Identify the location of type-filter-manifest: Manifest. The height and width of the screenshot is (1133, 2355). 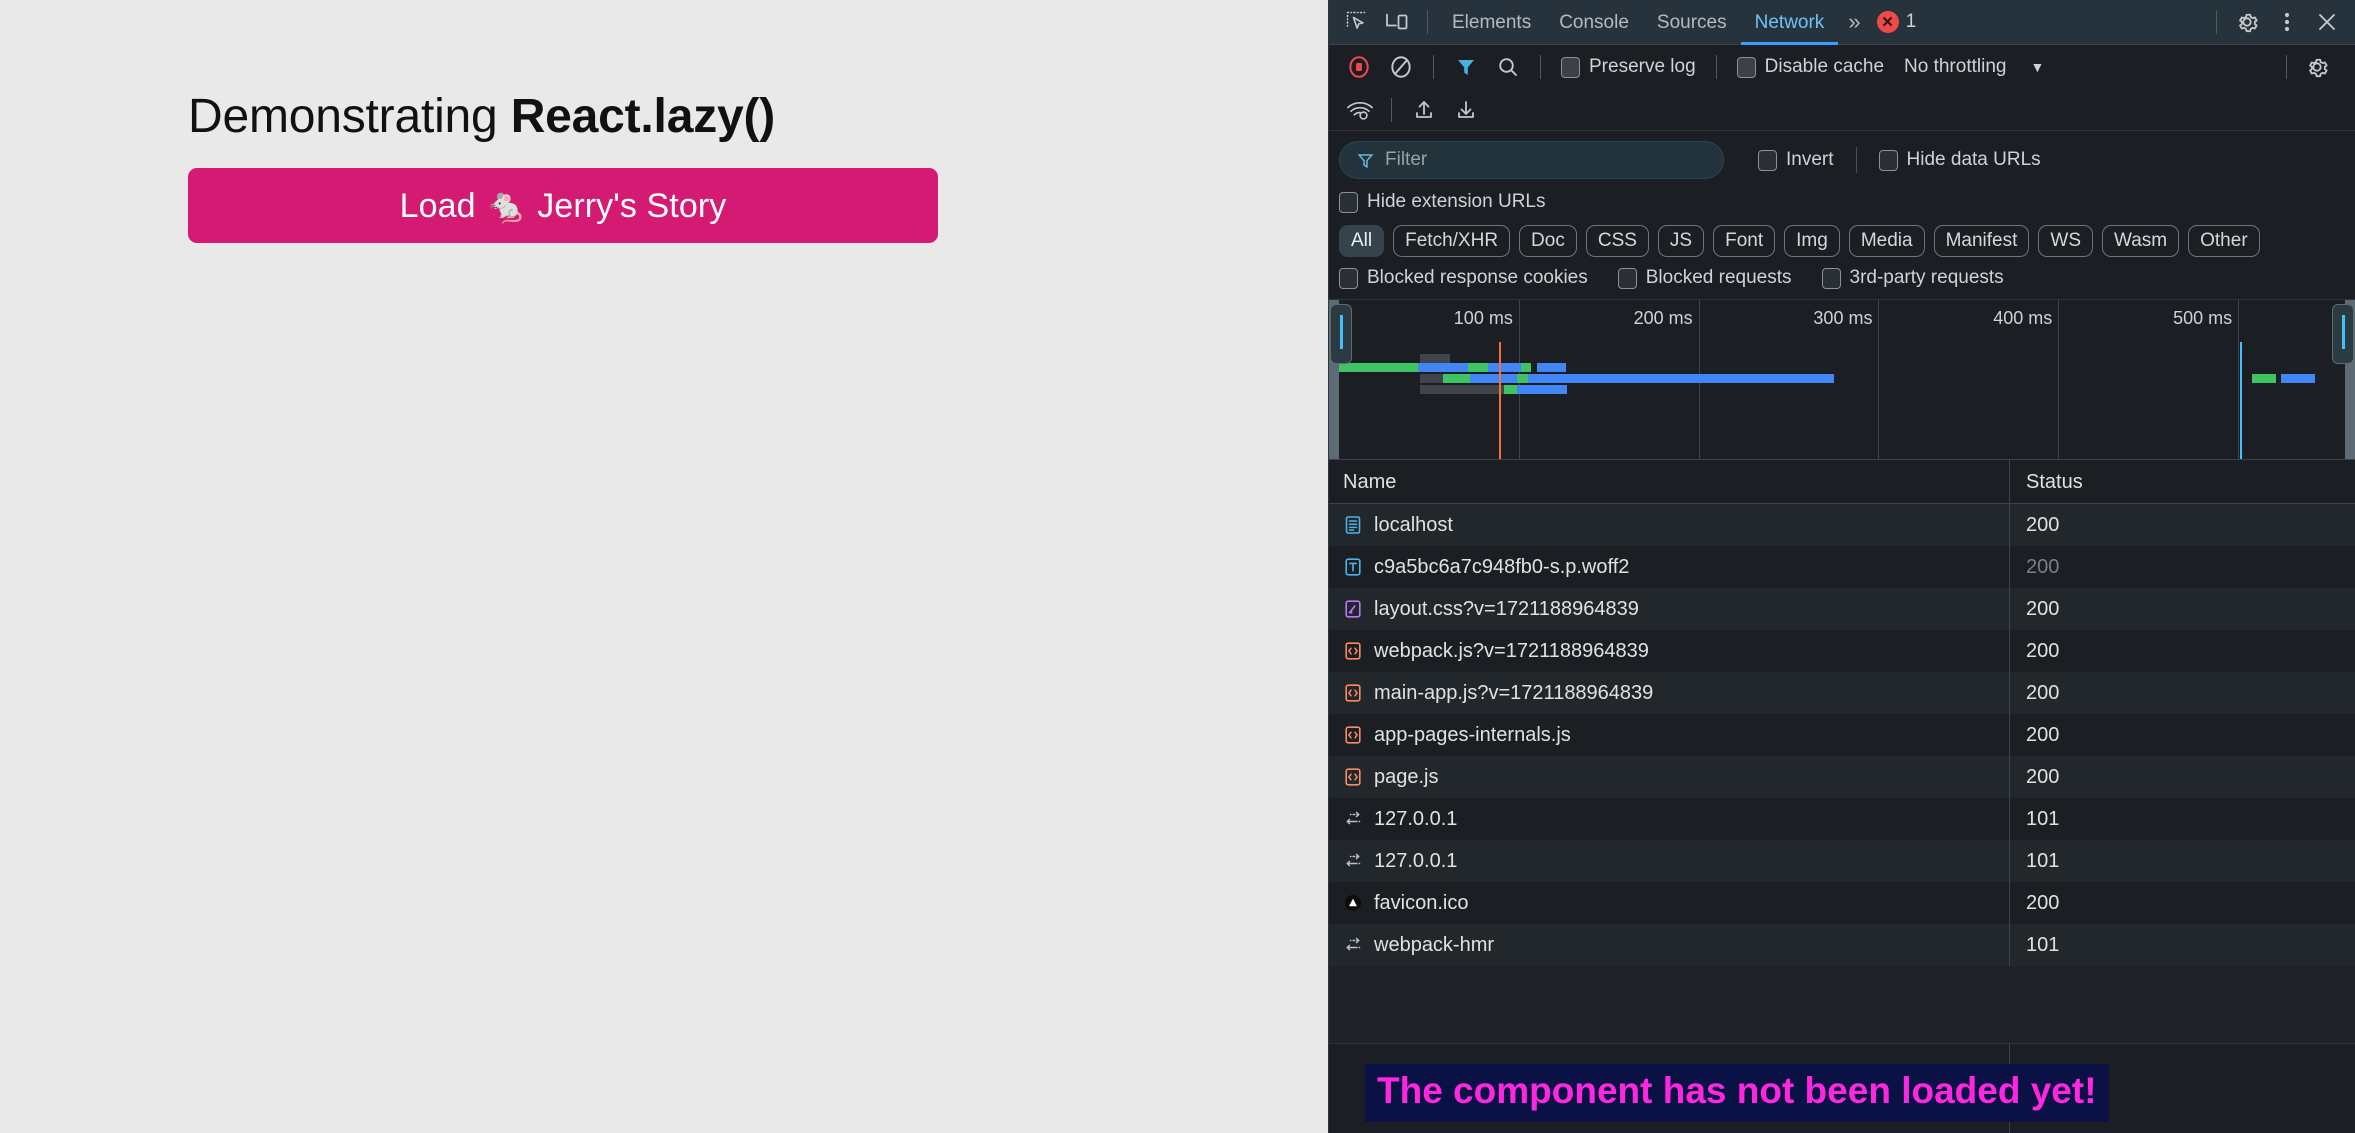
(1981, 241).